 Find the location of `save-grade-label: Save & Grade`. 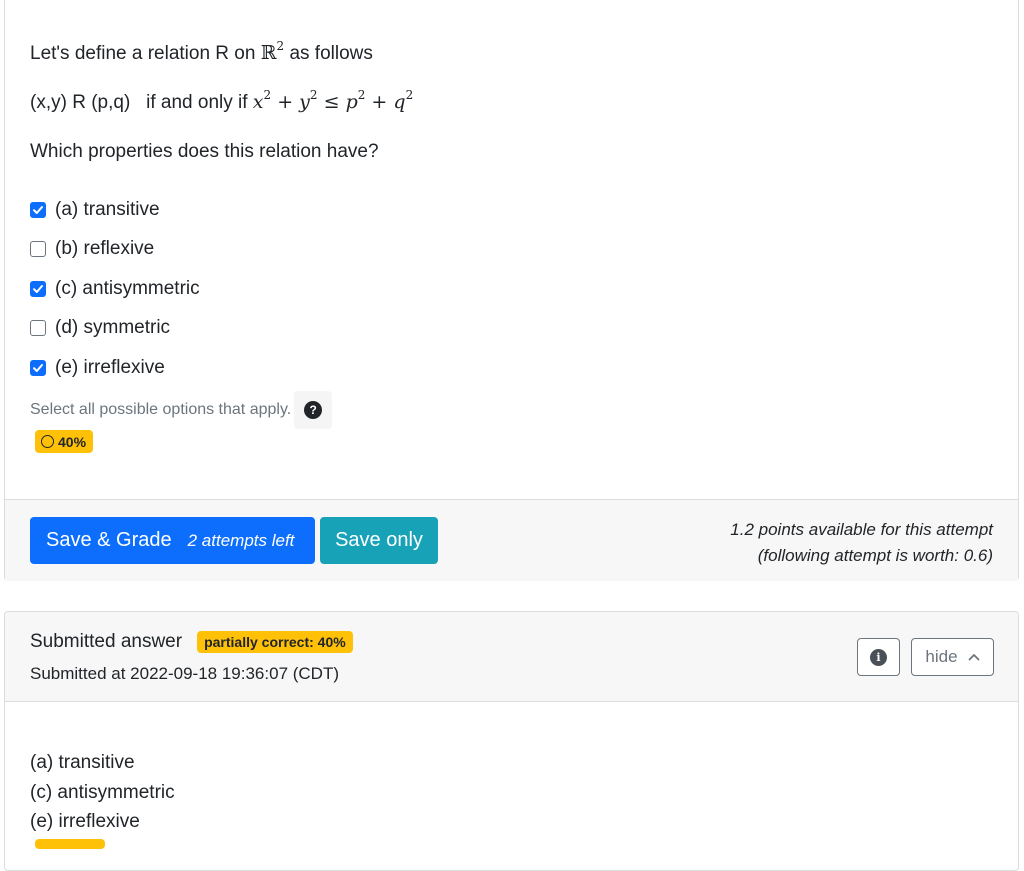

save-grade-label: Save & Grade is located at coordinates (109, 540).